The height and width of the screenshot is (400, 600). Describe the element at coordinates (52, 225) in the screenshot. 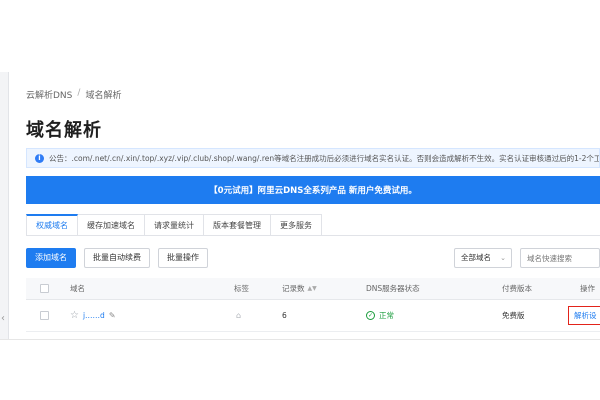

I see `tab-authoritative-domains: 权威域名` at that location.